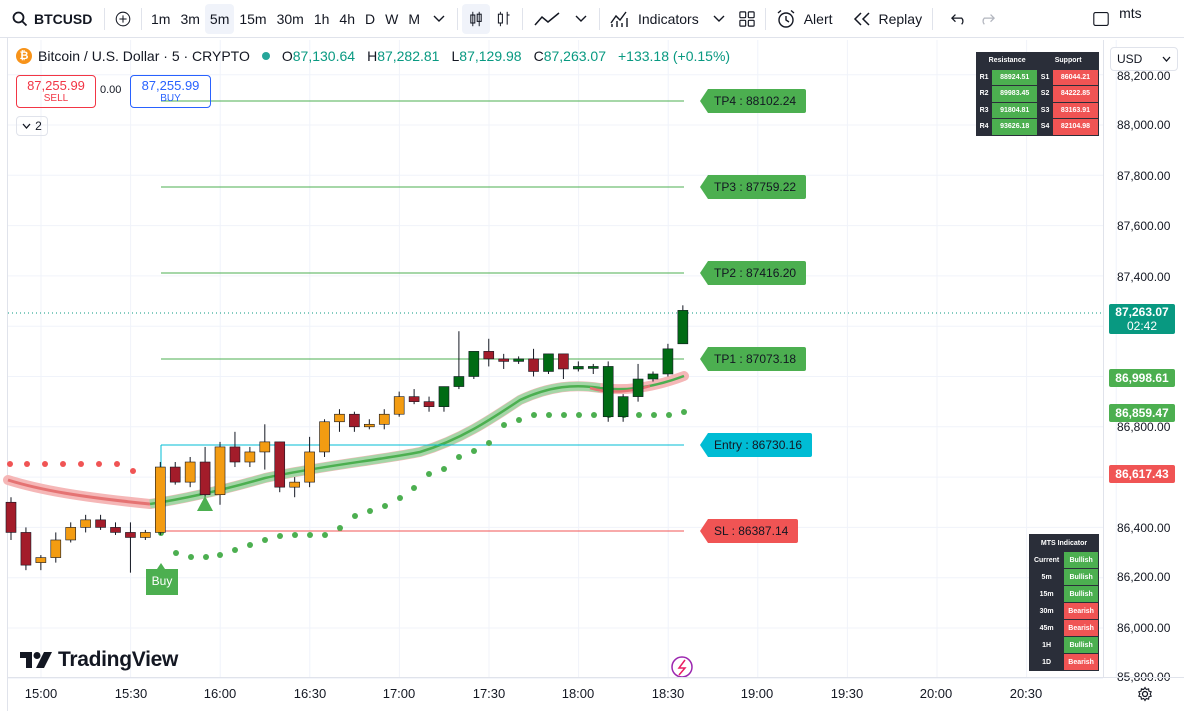 The width and height of the screenshot is (1184, 711). I want to click on table-row: 1H Bullish, so click(1063, 645).